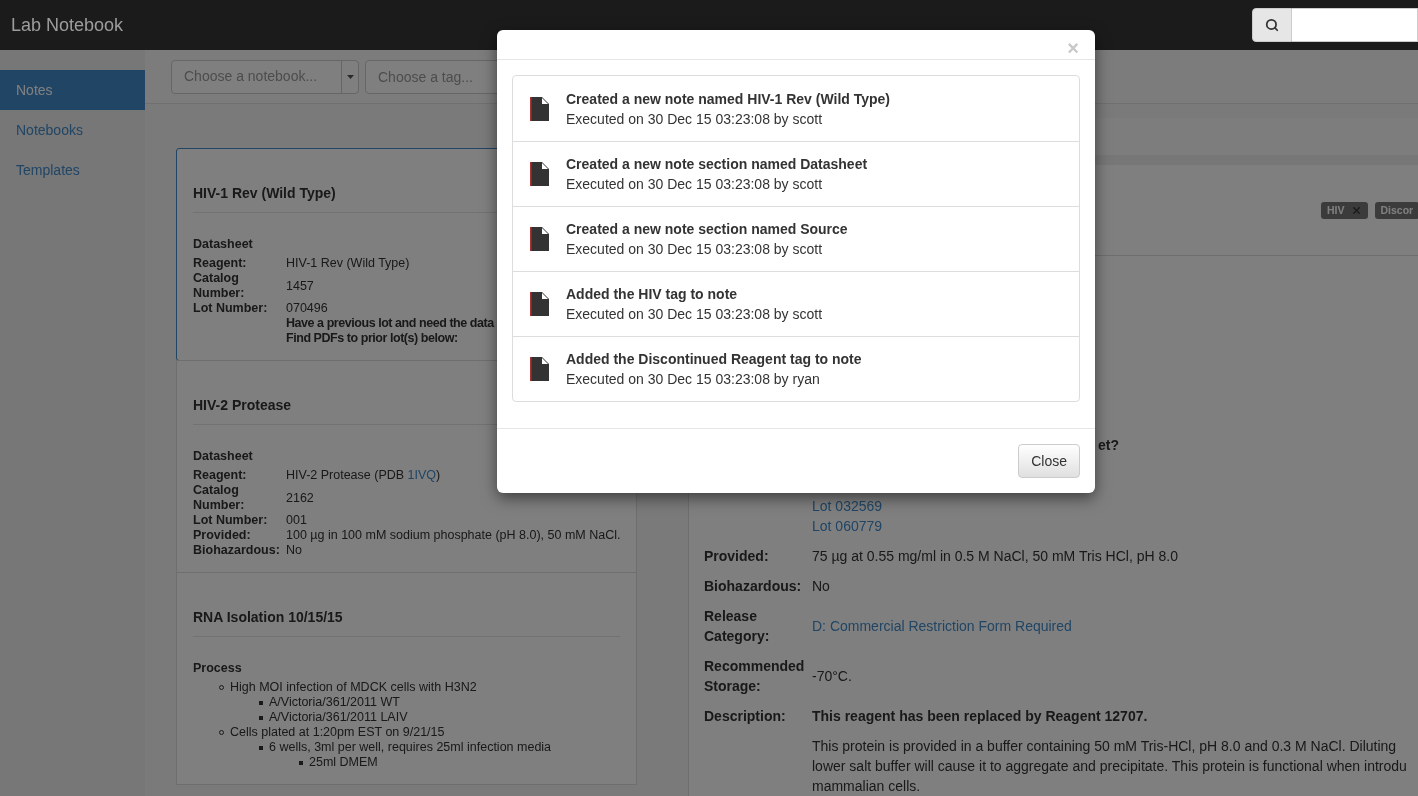 This screenshot has width=1418, height=796. I want to click on note-title: RNA Isolation 10/15/15, so click(406, 622).